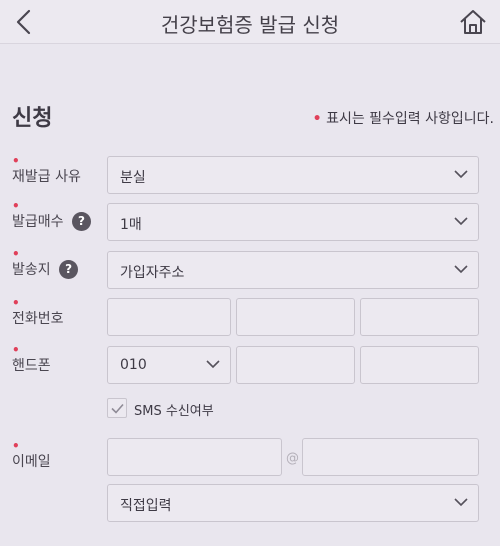 This screenshot has width=500, height=546. I want to click on page-title: 건강보험증 발급 신청, so click(250, 25).